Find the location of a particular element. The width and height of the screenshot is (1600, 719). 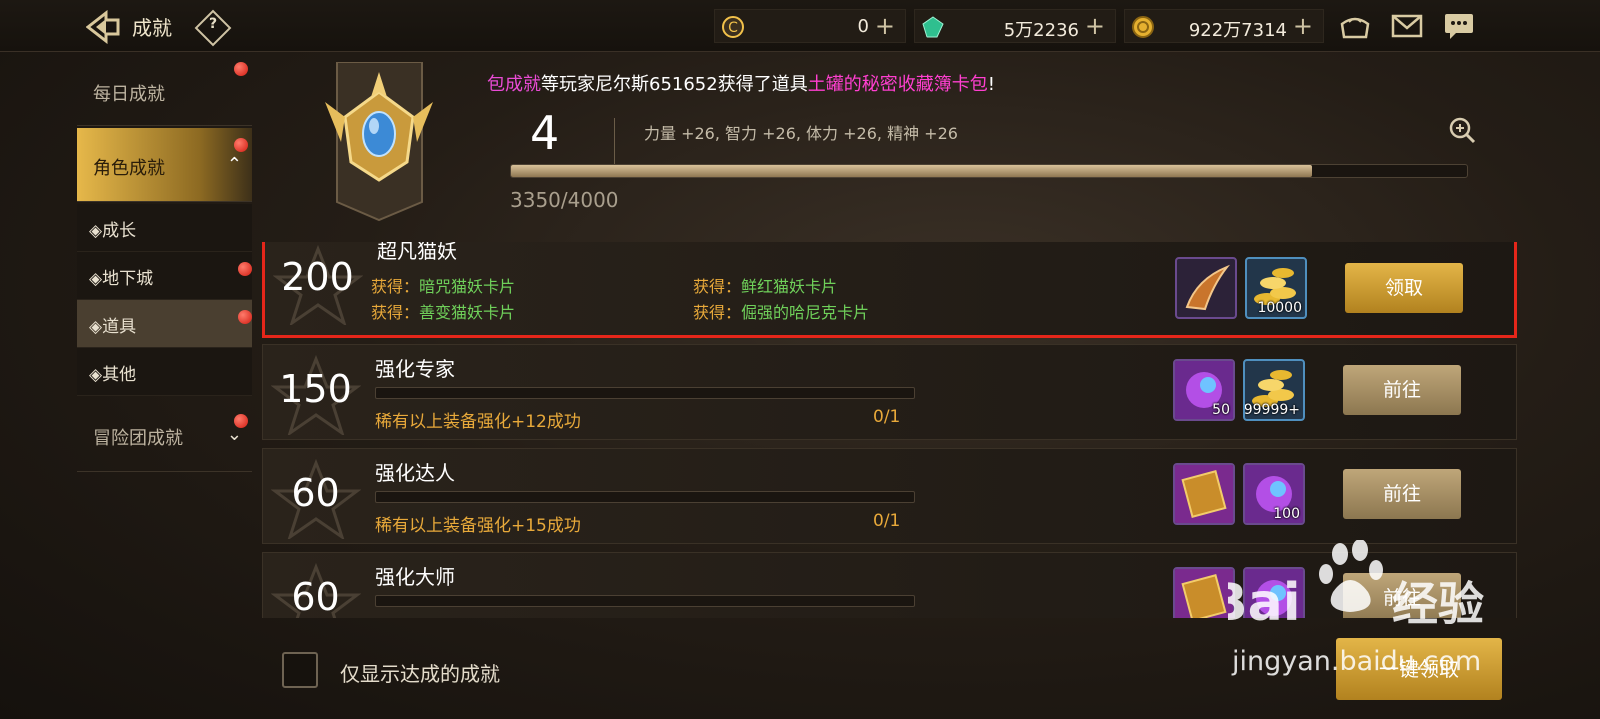

achievement-condition: 稀有以上装备强化+15成功 is located at coordinates (478, 526).